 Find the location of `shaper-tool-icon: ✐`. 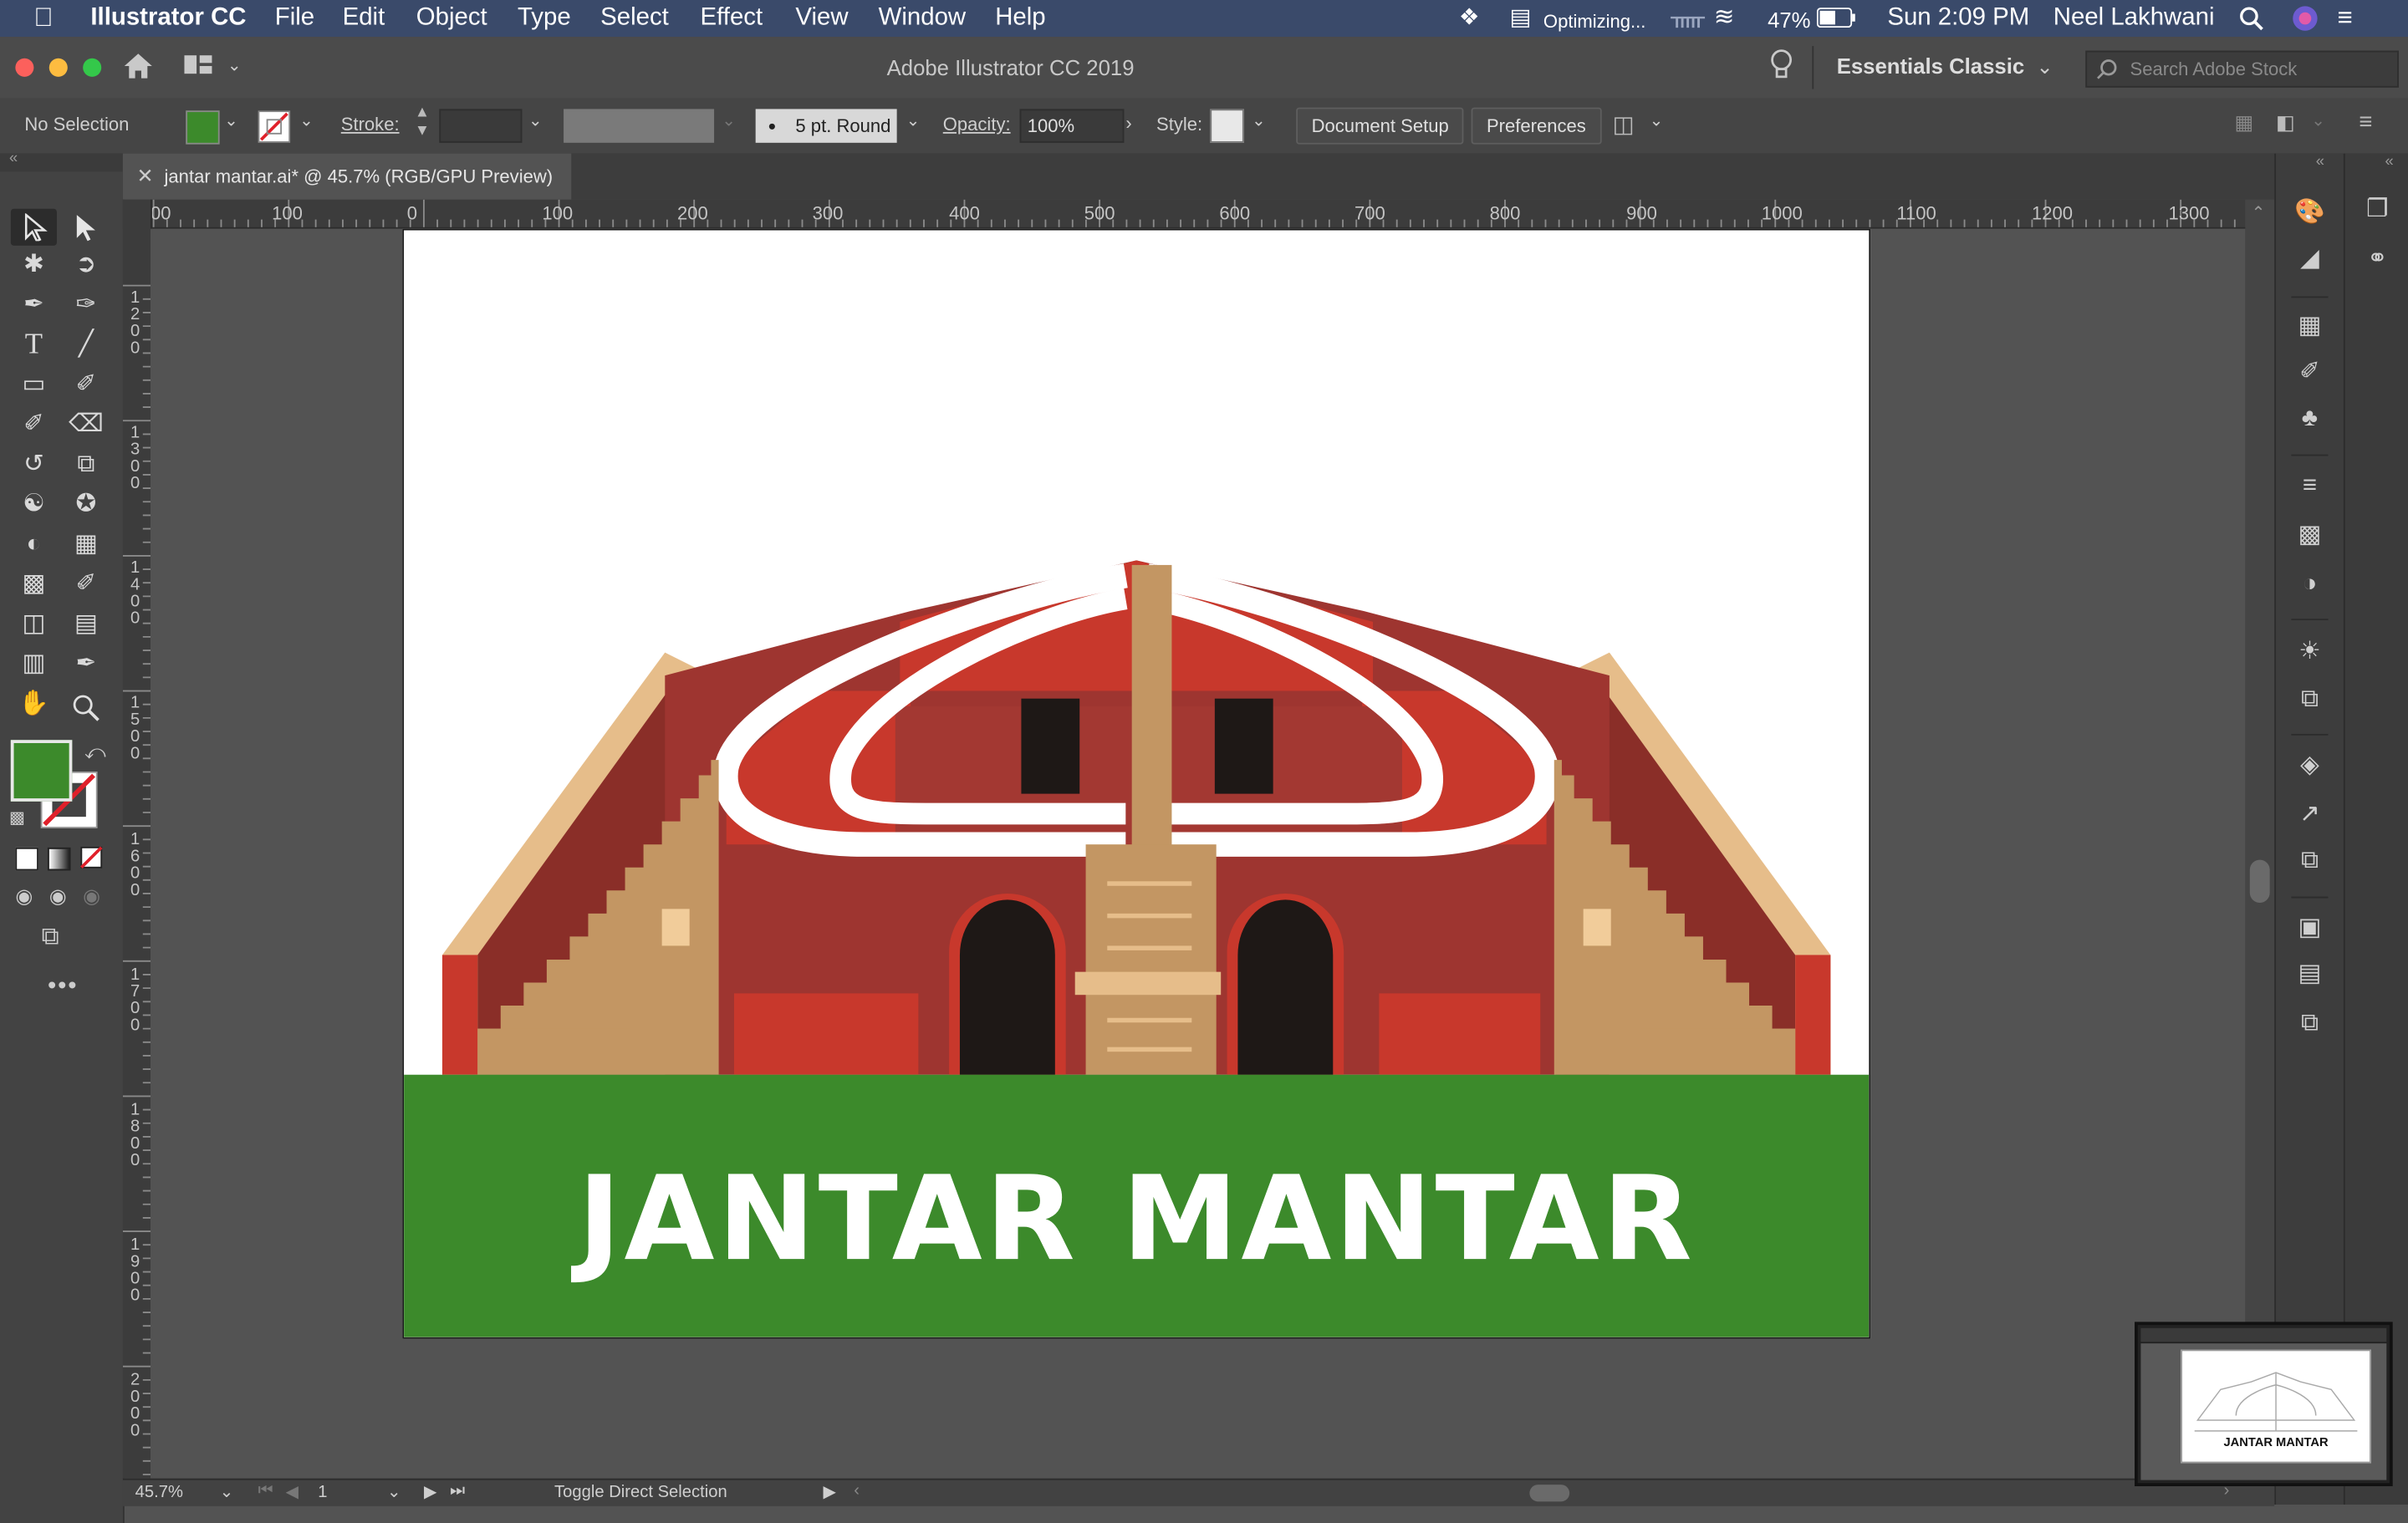

shaper-tool-icon: ✐ is located at coordinates (33, 426).